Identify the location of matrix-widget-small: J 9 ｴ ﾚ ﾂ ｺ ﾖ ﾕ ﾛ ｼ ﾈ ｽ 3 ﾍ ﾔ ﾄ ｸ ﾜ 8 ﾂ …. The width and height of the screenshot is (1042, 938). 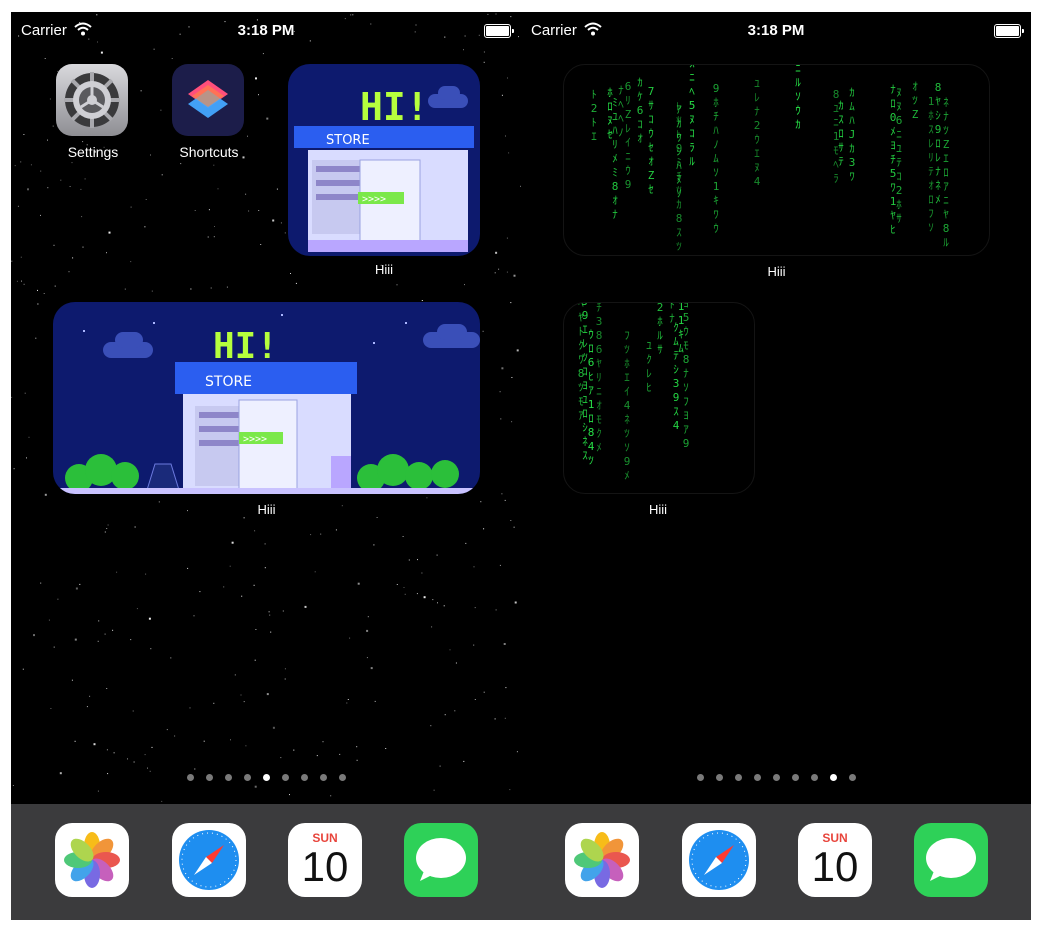
(659, 398).